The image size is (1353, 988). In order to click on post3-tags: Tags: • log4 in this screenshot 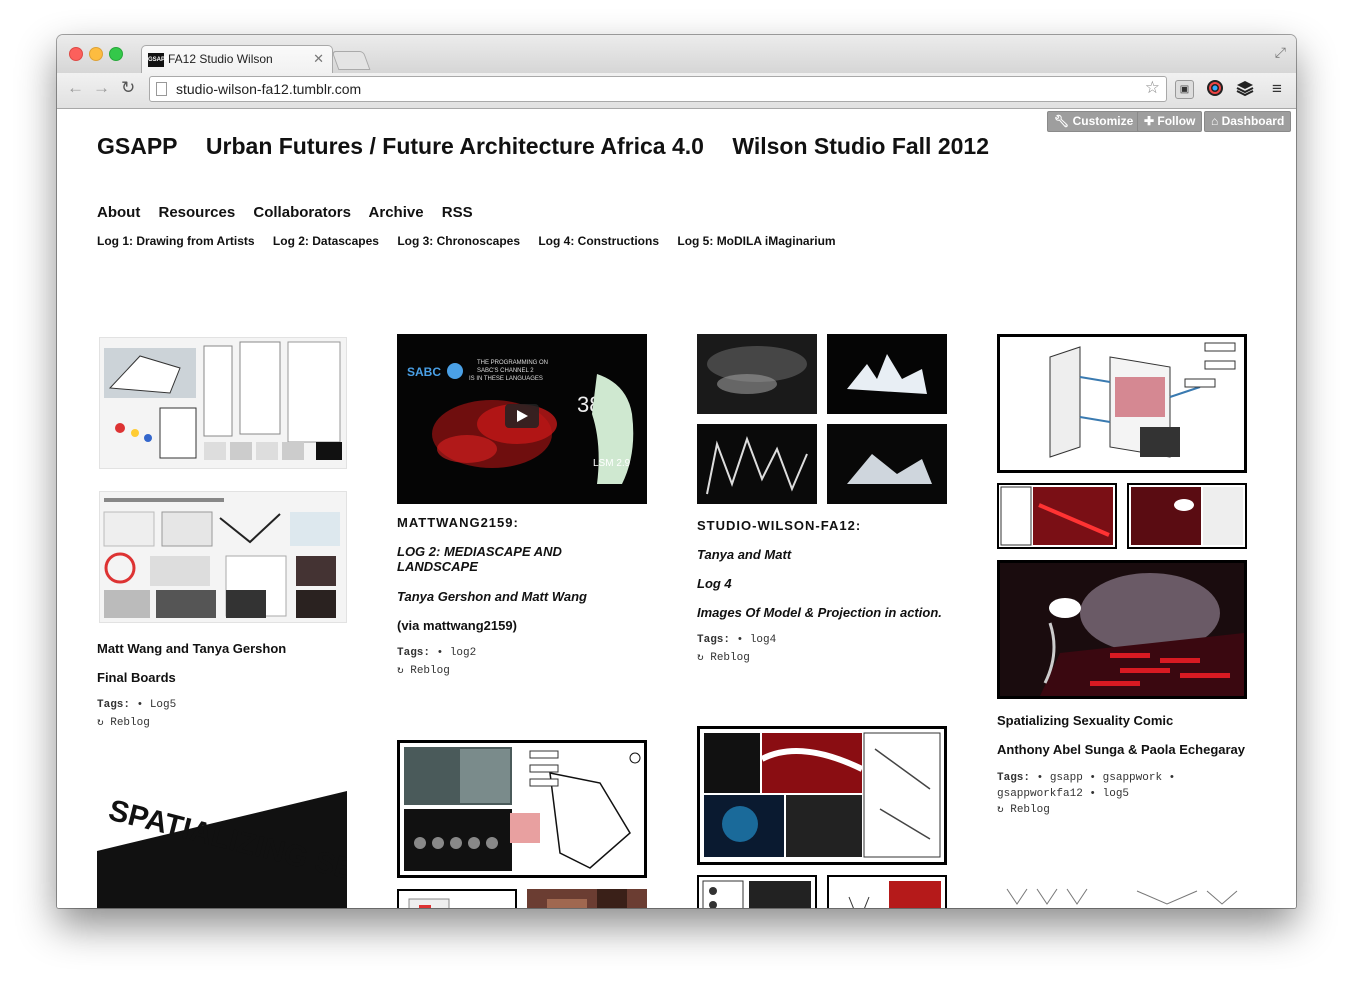, I will do `click(736, 640)`.